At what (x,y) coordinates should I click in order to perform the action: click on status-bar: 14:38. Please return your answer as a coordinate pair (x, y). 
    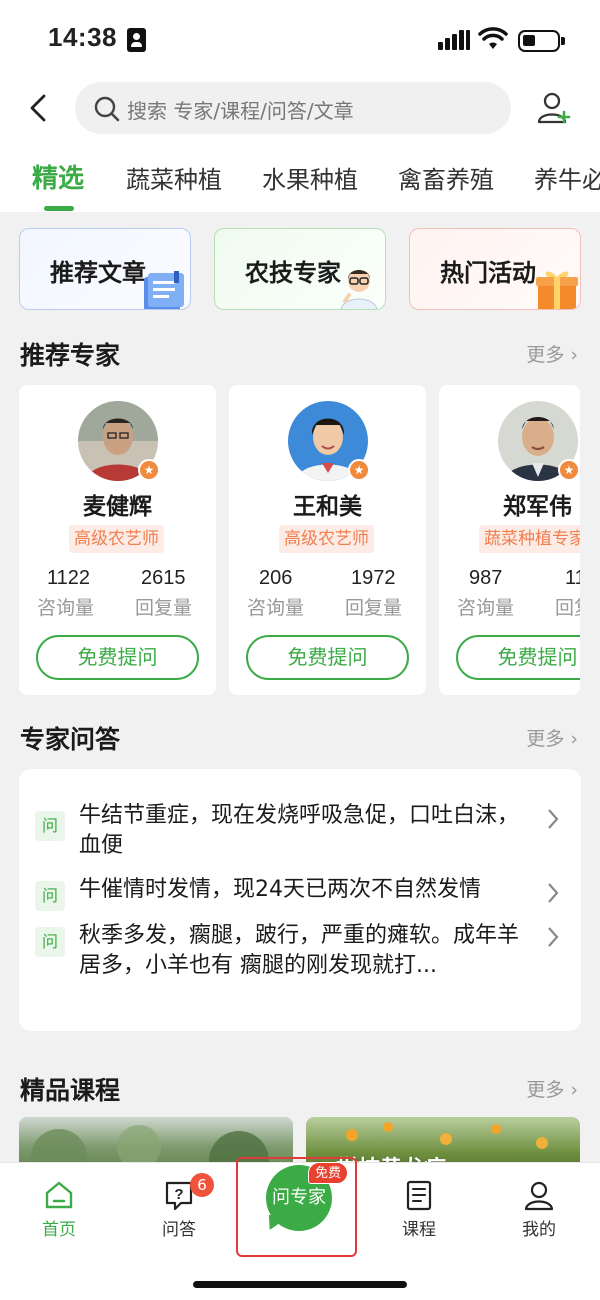
    Looking at the image, I should click on (300, 40).